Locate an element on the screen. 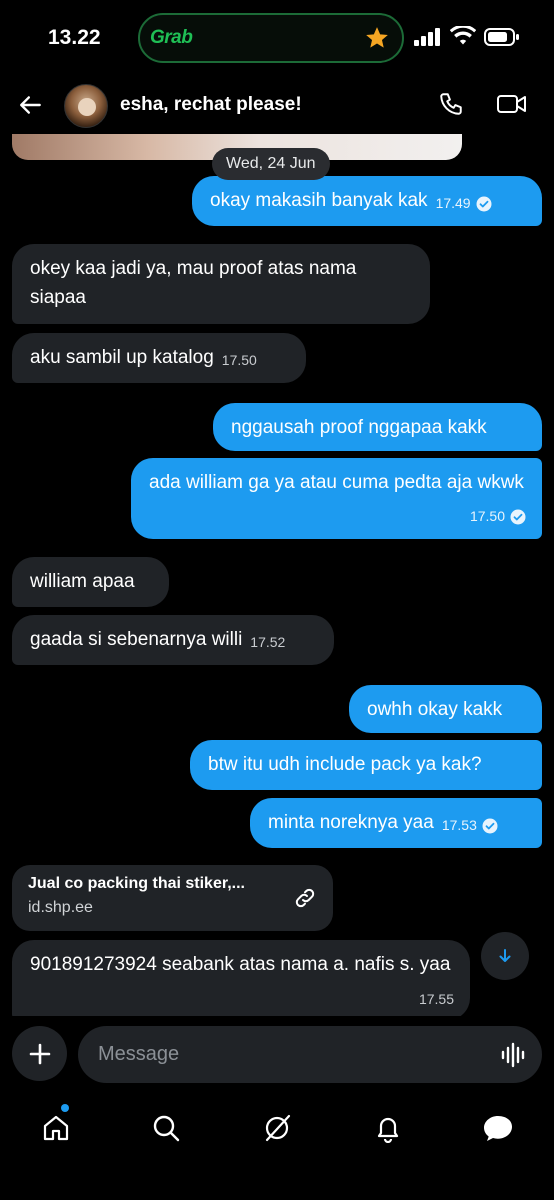  plus-icon is located at coordinates (39, 1053).